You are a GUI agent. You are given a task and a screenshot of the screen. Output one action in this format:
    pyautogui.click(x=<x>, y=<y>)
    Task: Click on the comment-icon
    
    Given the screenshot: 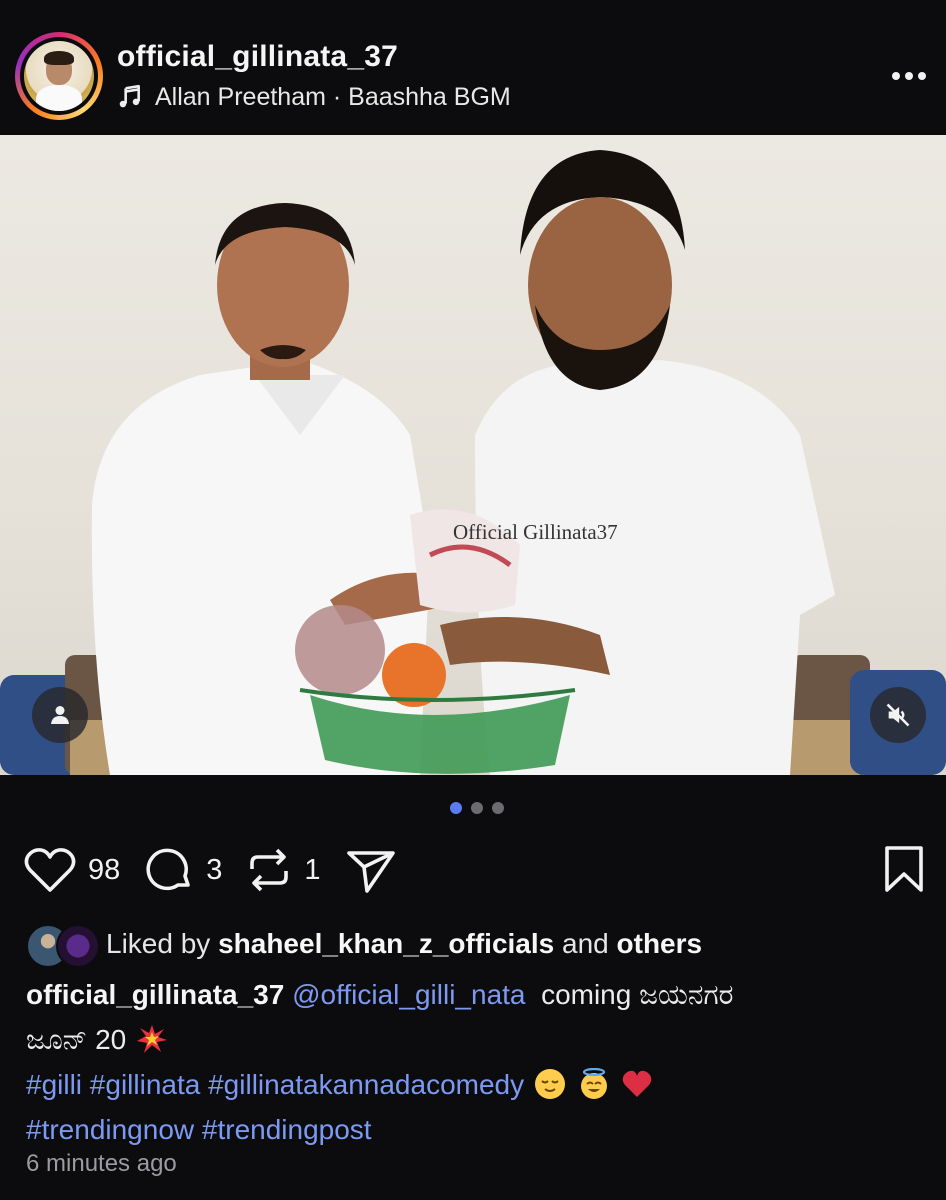 What is the action you would take?
    pyautogui.click(x=168, y=869)
    